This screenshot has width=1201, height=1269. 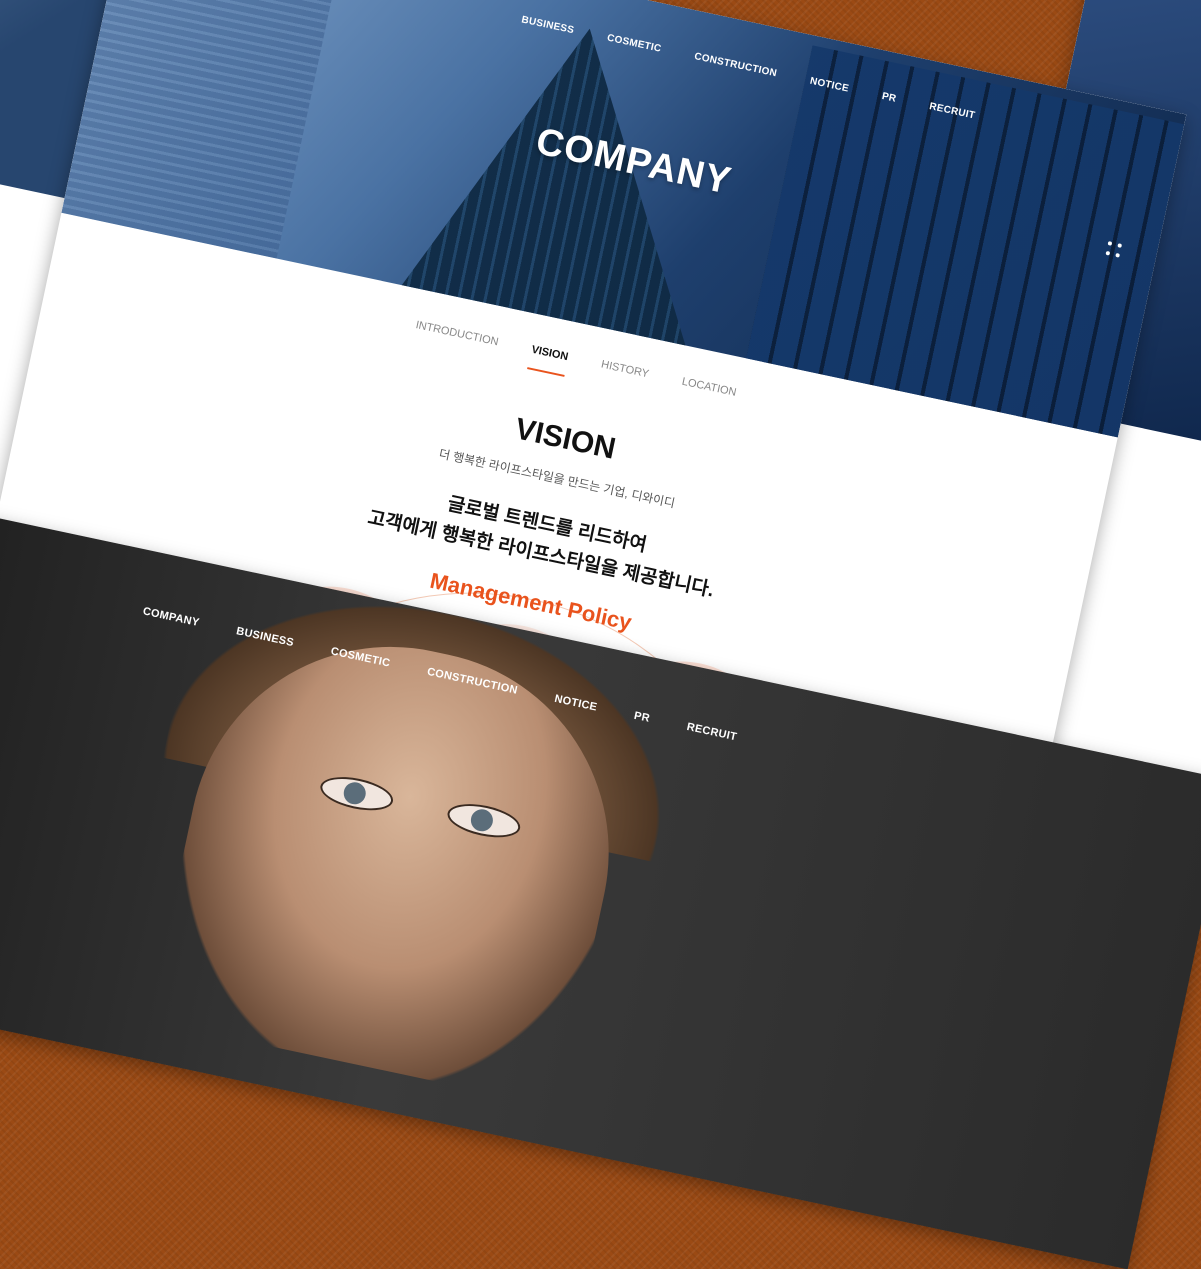 What do you see at coordinates (456, 340) in the screenshot?
I see `tab-introduction: INTRODUCTION` at bounding box center [456, 340].